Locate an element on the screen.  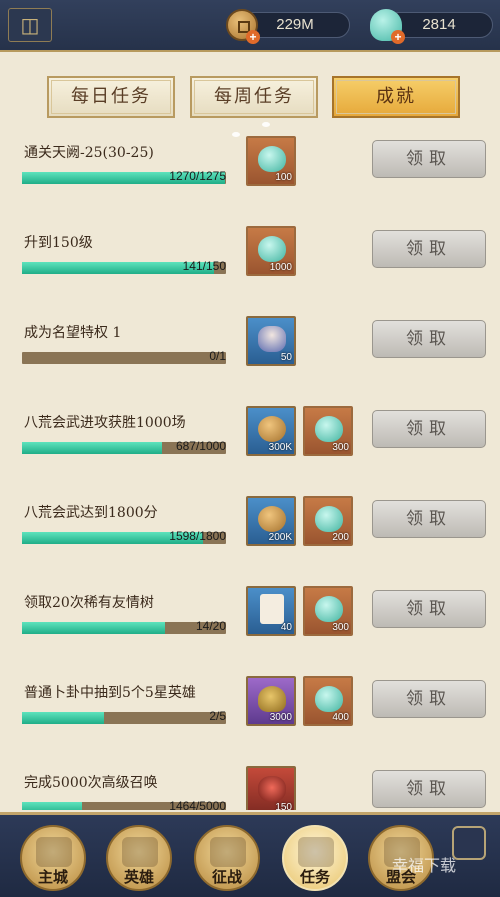
progress-bar: 687/1000 is located at coordinates (124, 446).